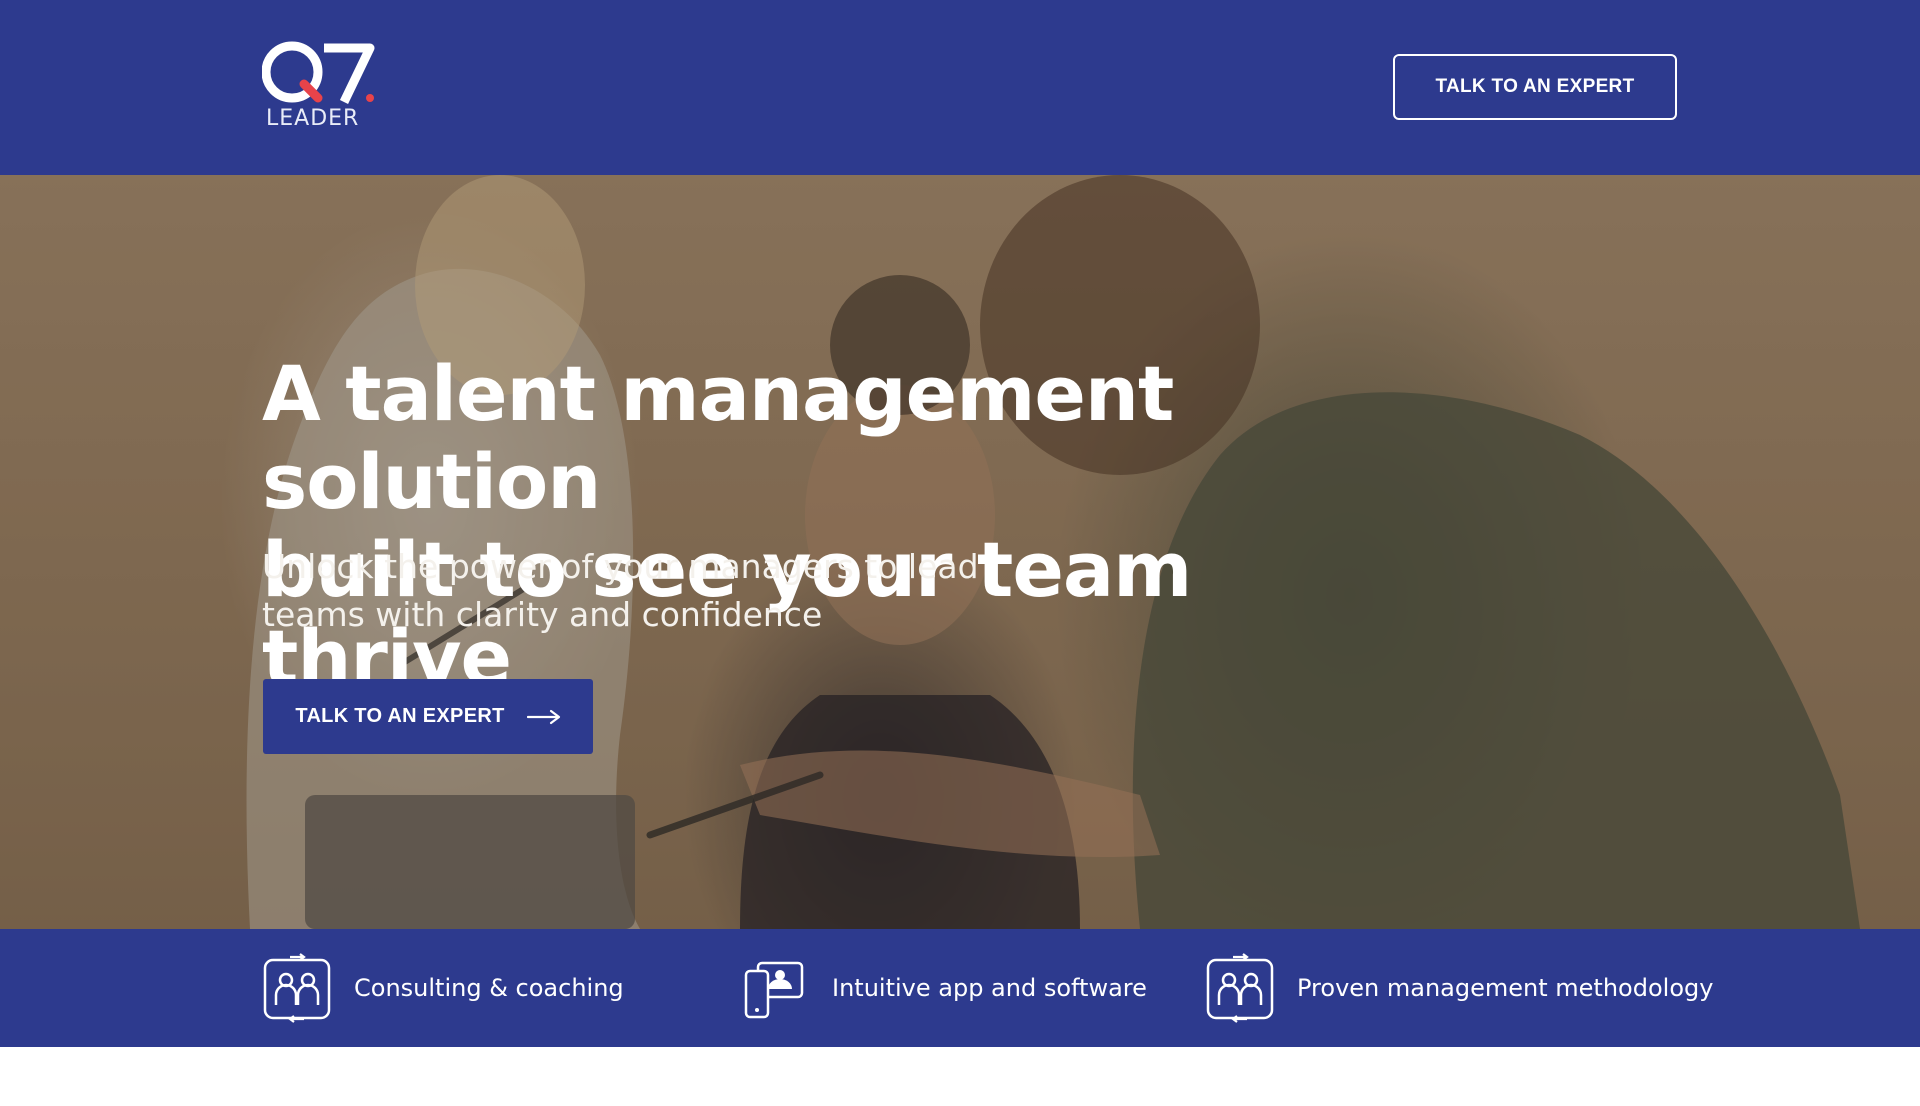 This screenshot has height=1106, width=1920. What do you see at coordinates (1505, 988) in the screenshot?
I see `feature-label-methodology: Proven management methodology` at bounding box center [1505, 988].